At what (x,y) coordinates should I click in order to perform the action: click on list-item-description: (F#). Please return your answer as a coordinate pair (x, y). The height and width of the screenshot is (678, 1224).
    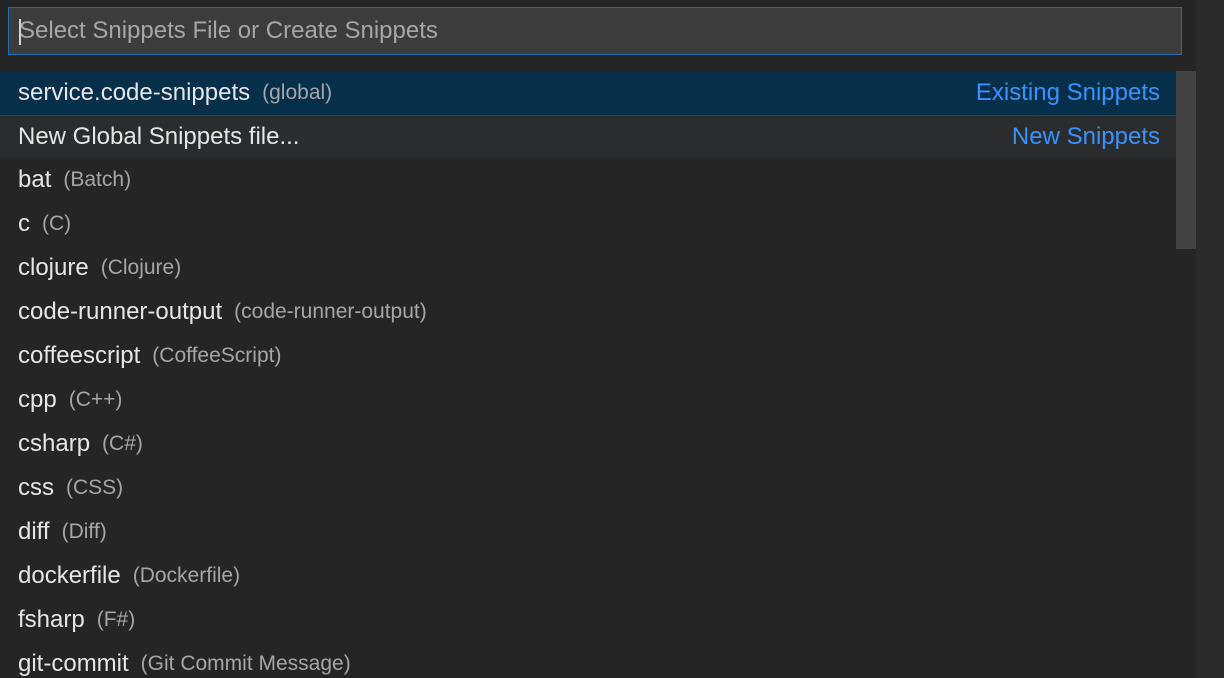
    Looking at the image, I should click on (116, 619).